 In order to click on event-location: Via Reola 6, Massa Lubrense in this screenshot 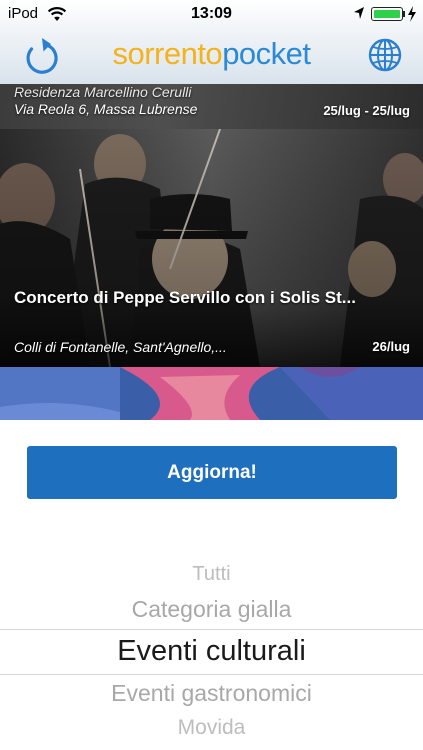, I will do `click(106, 109)`.